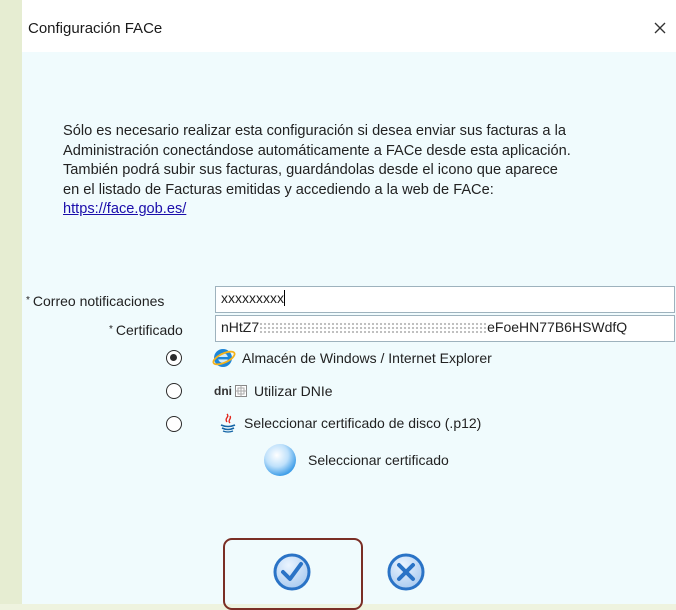 The width and height of the screenshot is (676, 610). I want to click on option-dnie: dni Utilizar DNIe, so click(273, 391).